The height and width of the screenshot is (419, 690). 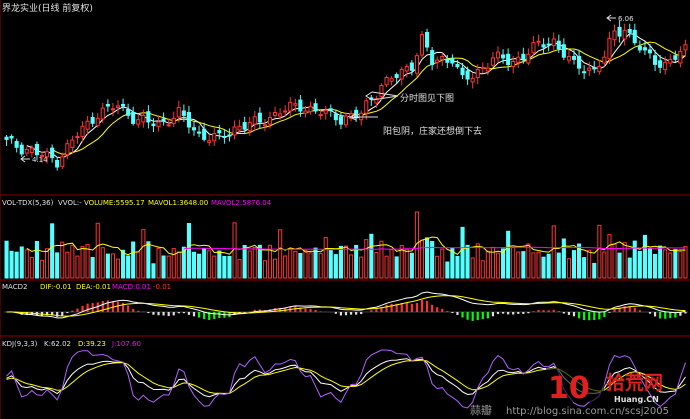 I want to click on macd-label: MACD2, so click(x=14, y=287).